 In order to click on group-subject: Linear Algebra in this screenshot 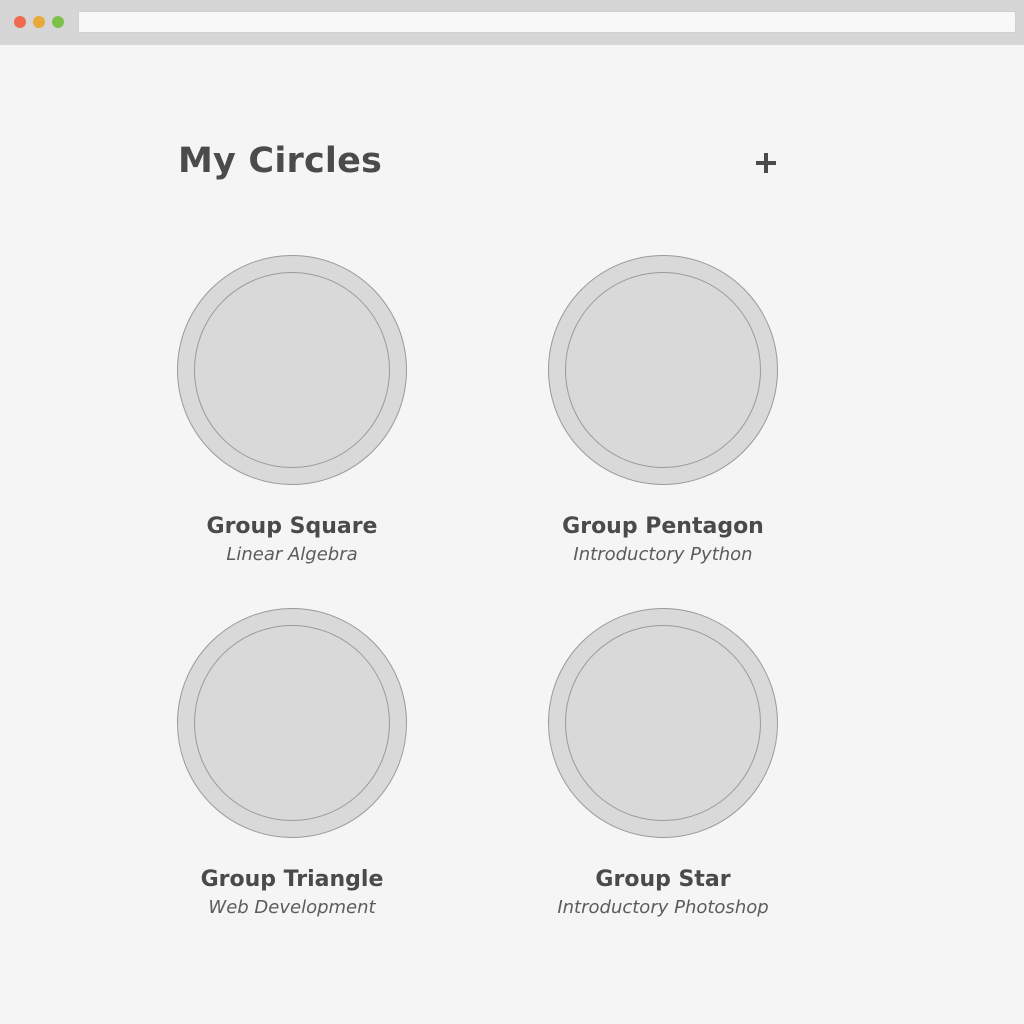, I will do `click(292, 554)`.